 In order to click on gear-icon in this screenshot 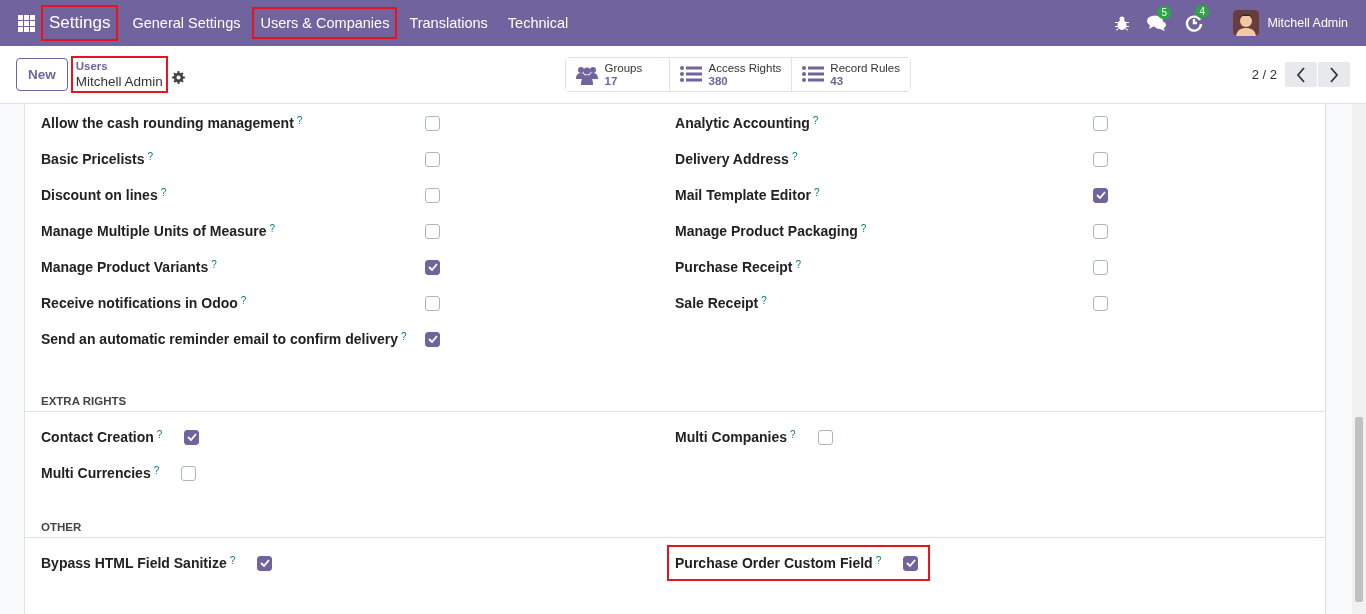, I will do `click(178, 77)`.